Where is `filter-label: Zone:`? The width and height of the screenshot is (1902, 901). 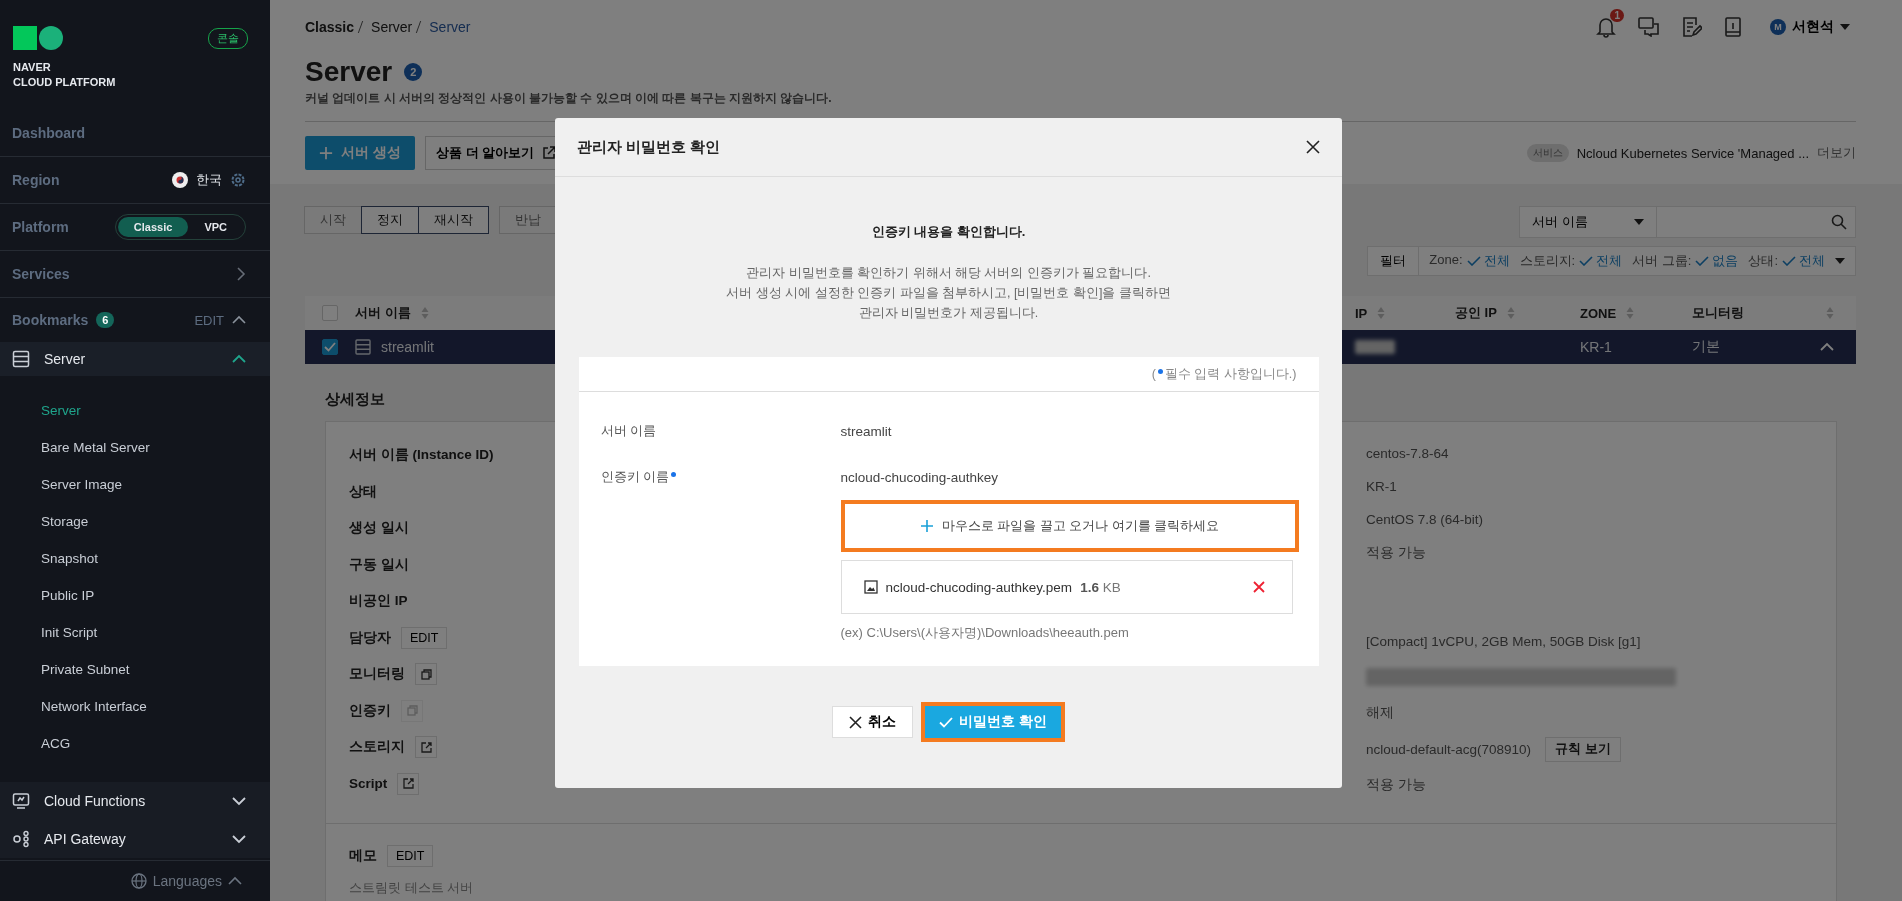
filter-label: Zone: is located at coordinates (1446, 260).